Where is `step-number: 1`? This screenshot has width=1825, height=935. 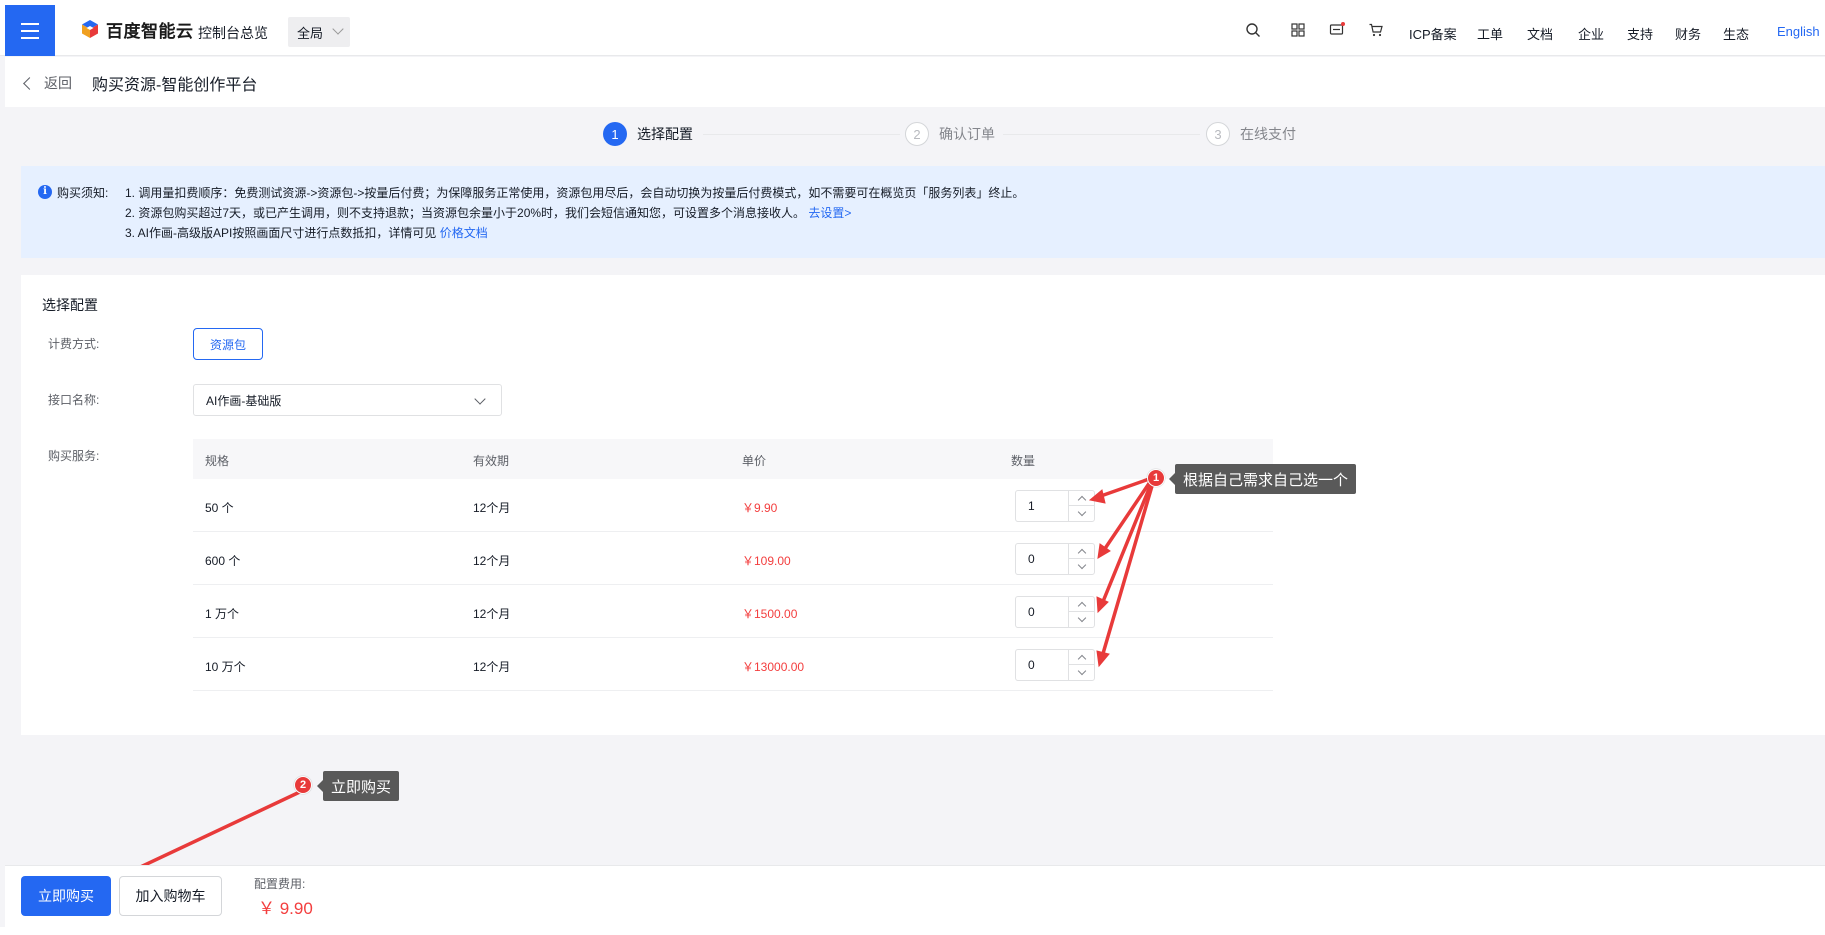 step-number: 1 is located at coordinates (615, 134).